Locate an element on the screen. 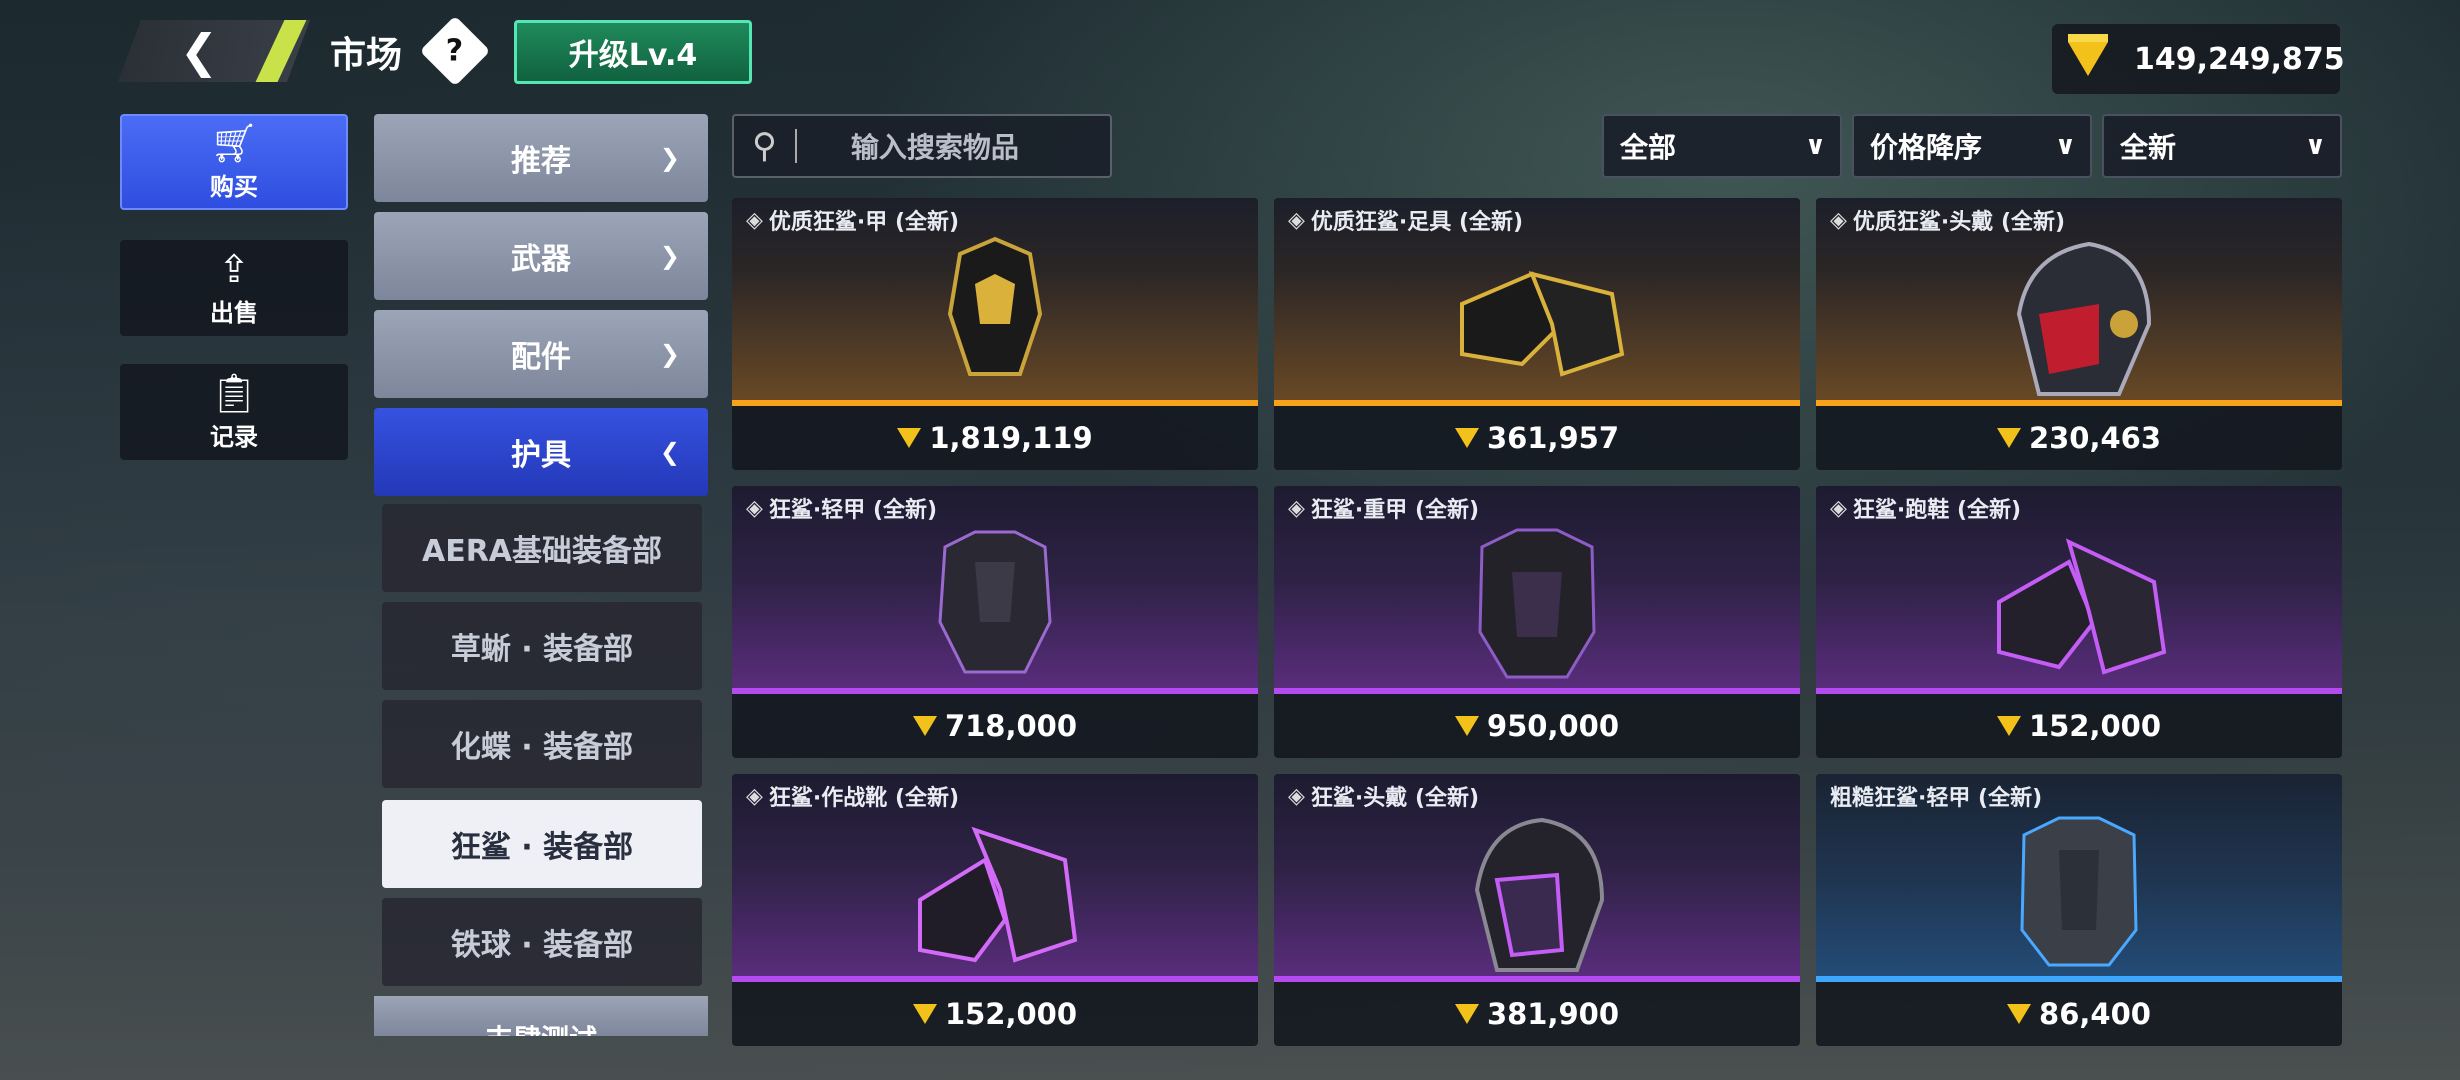 Image resolution: width=2460 pixels, height=1080 pixels. item-price: 950,000 is located at coordinates (1537, 726).